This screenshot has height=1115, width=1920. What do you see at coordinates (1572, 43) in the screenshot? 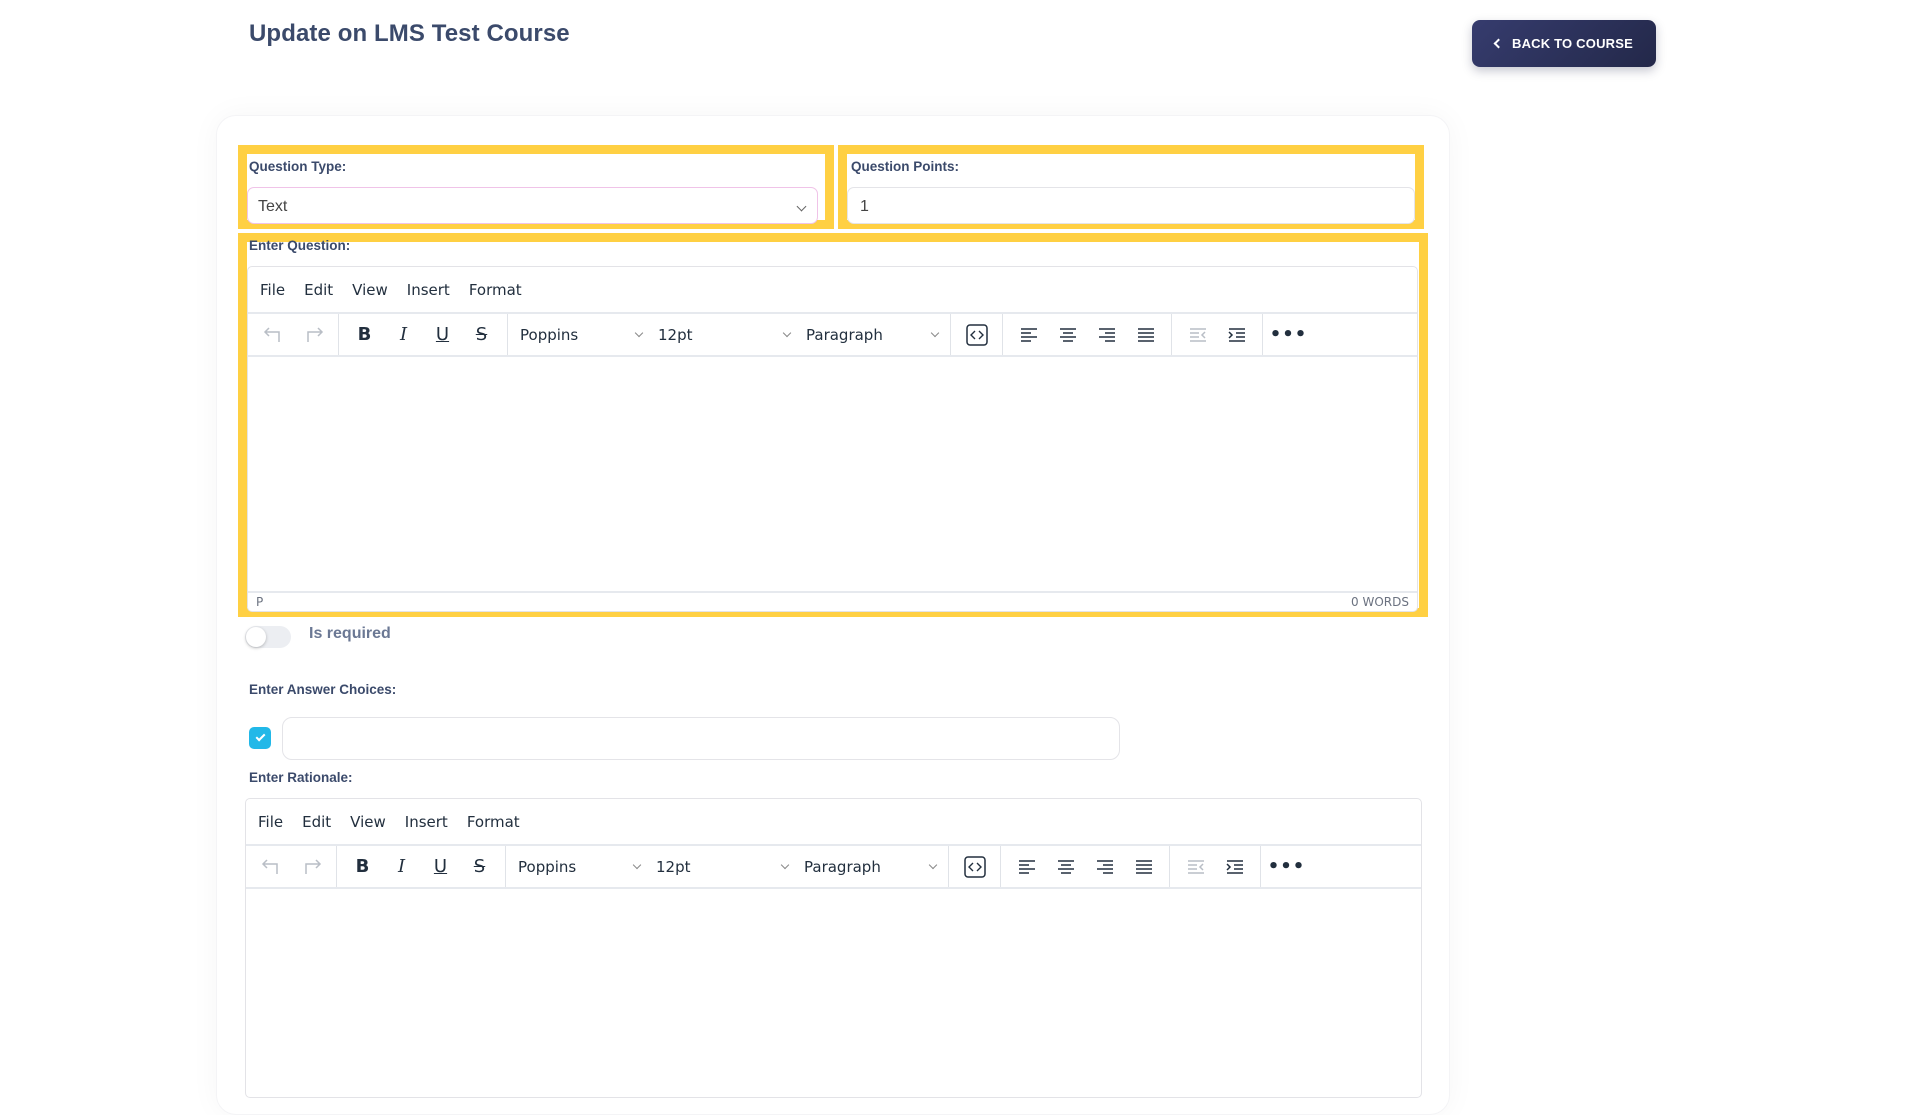
I see `back-to-course-label: BACK TO COURSE` at bounding box center [1572, 43].